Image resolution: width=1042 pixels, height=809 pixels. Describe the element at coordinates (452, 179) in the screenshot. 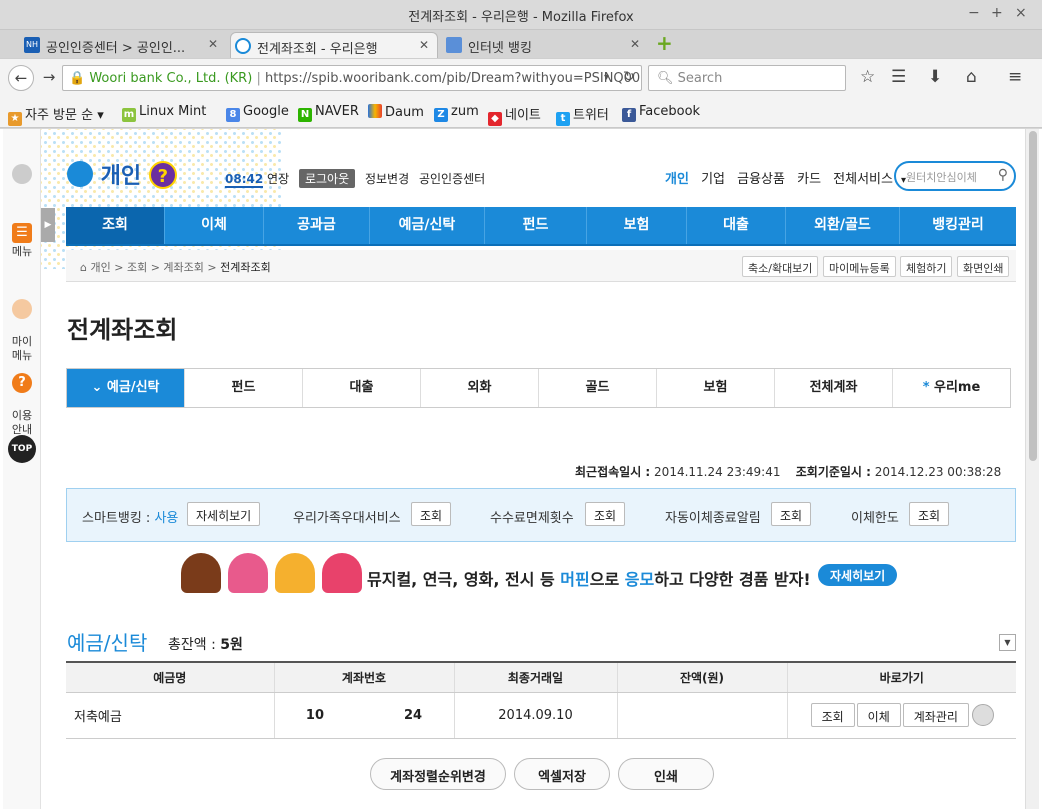

I see `cert-center-link: 공인인증센터` at that location.